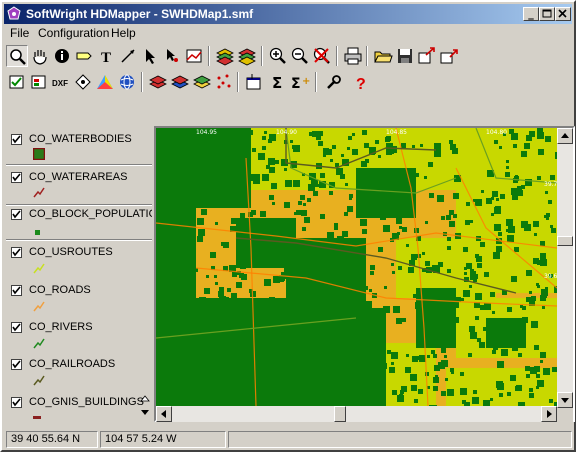  What do you see at coordinates (449, 56) in the screenshot?
I see `import-button` at bounding box center [449, 56].